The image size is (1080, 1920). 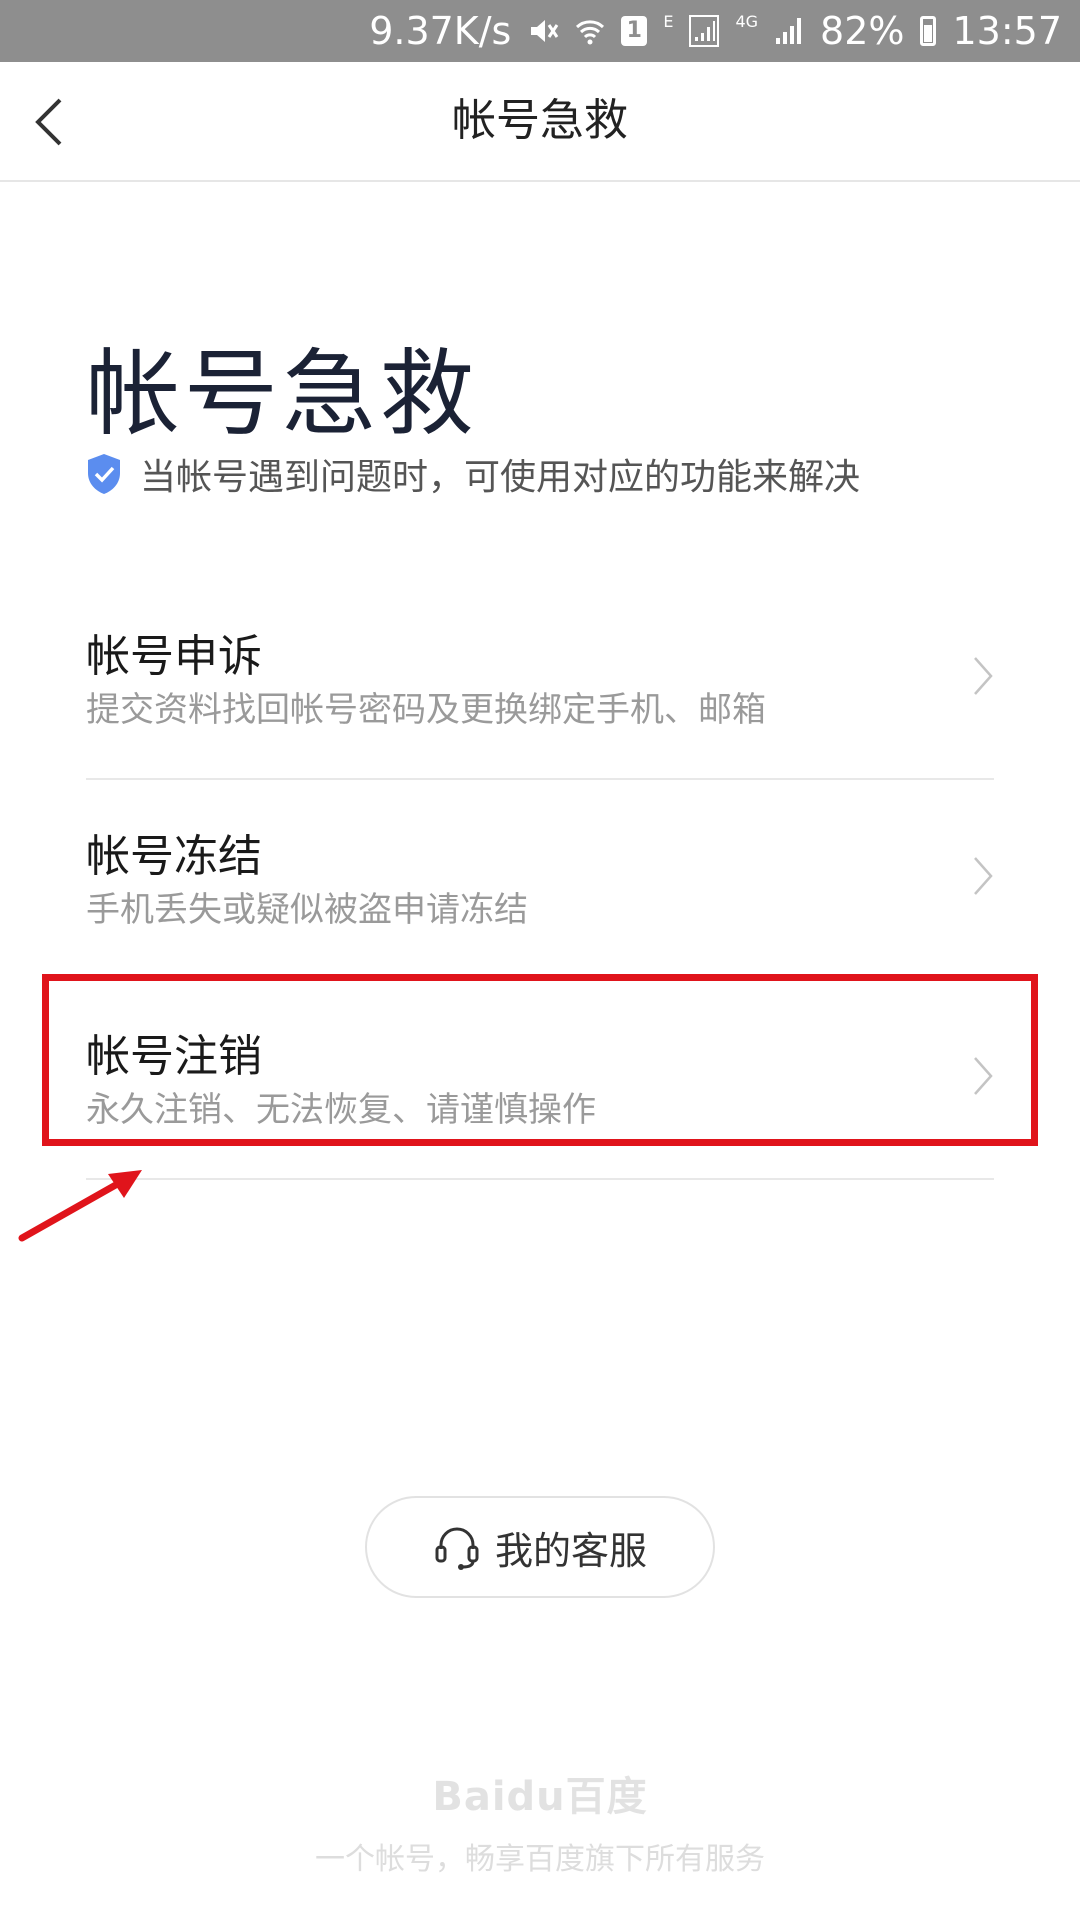 I want to click on headset-icon, so click(x=457, y=1548).